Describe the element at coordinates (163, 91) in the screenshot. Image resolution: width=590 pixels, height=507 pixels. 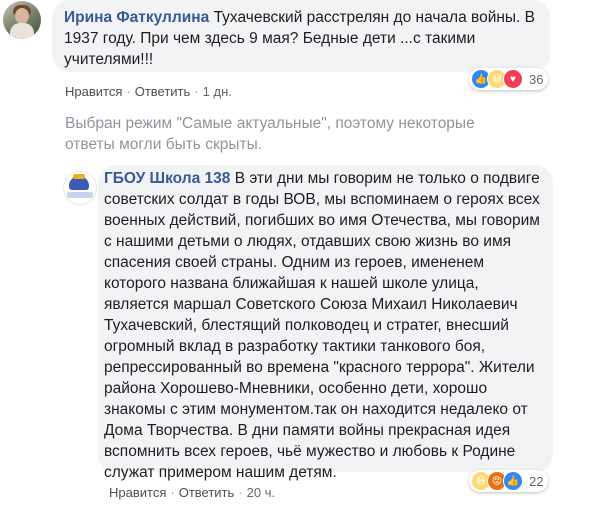
I see `comment-1-reply-link: Ответить` at that location.